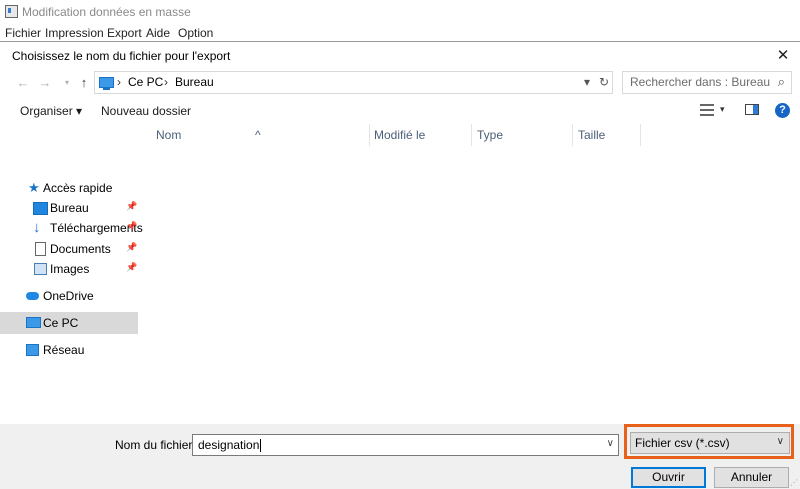 Image resolution: width=800 pixels, height=489 pixels. I want to click on back-arrow-icon: ←, so click(23, 83).